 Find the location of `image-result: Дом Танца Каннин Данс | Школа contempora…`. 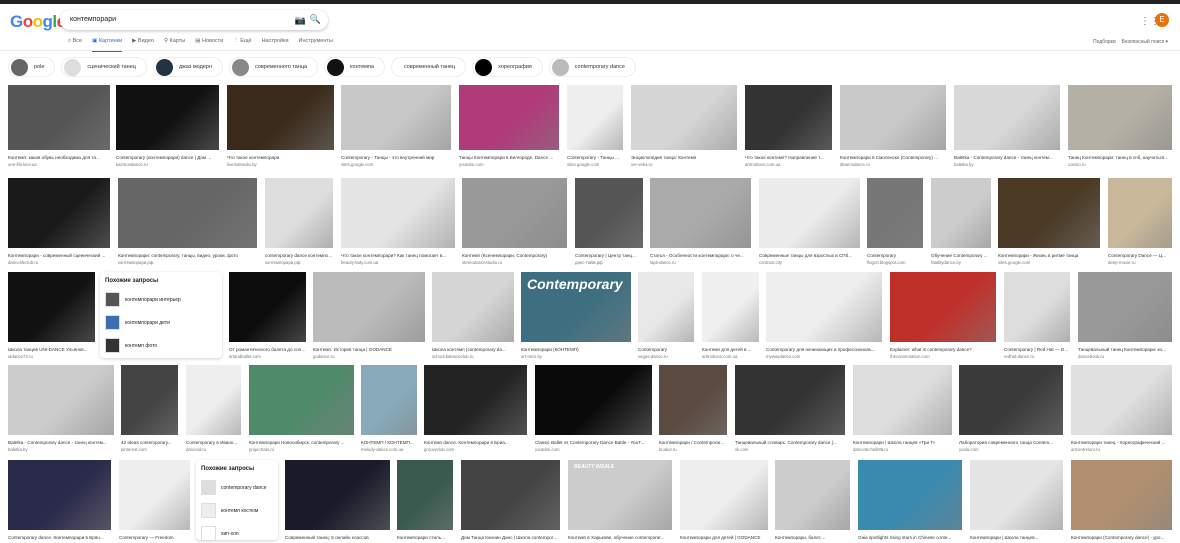

image-result: Дом Танца Каннин Данс | Школа contempora… is located at coordinates (510, 500).